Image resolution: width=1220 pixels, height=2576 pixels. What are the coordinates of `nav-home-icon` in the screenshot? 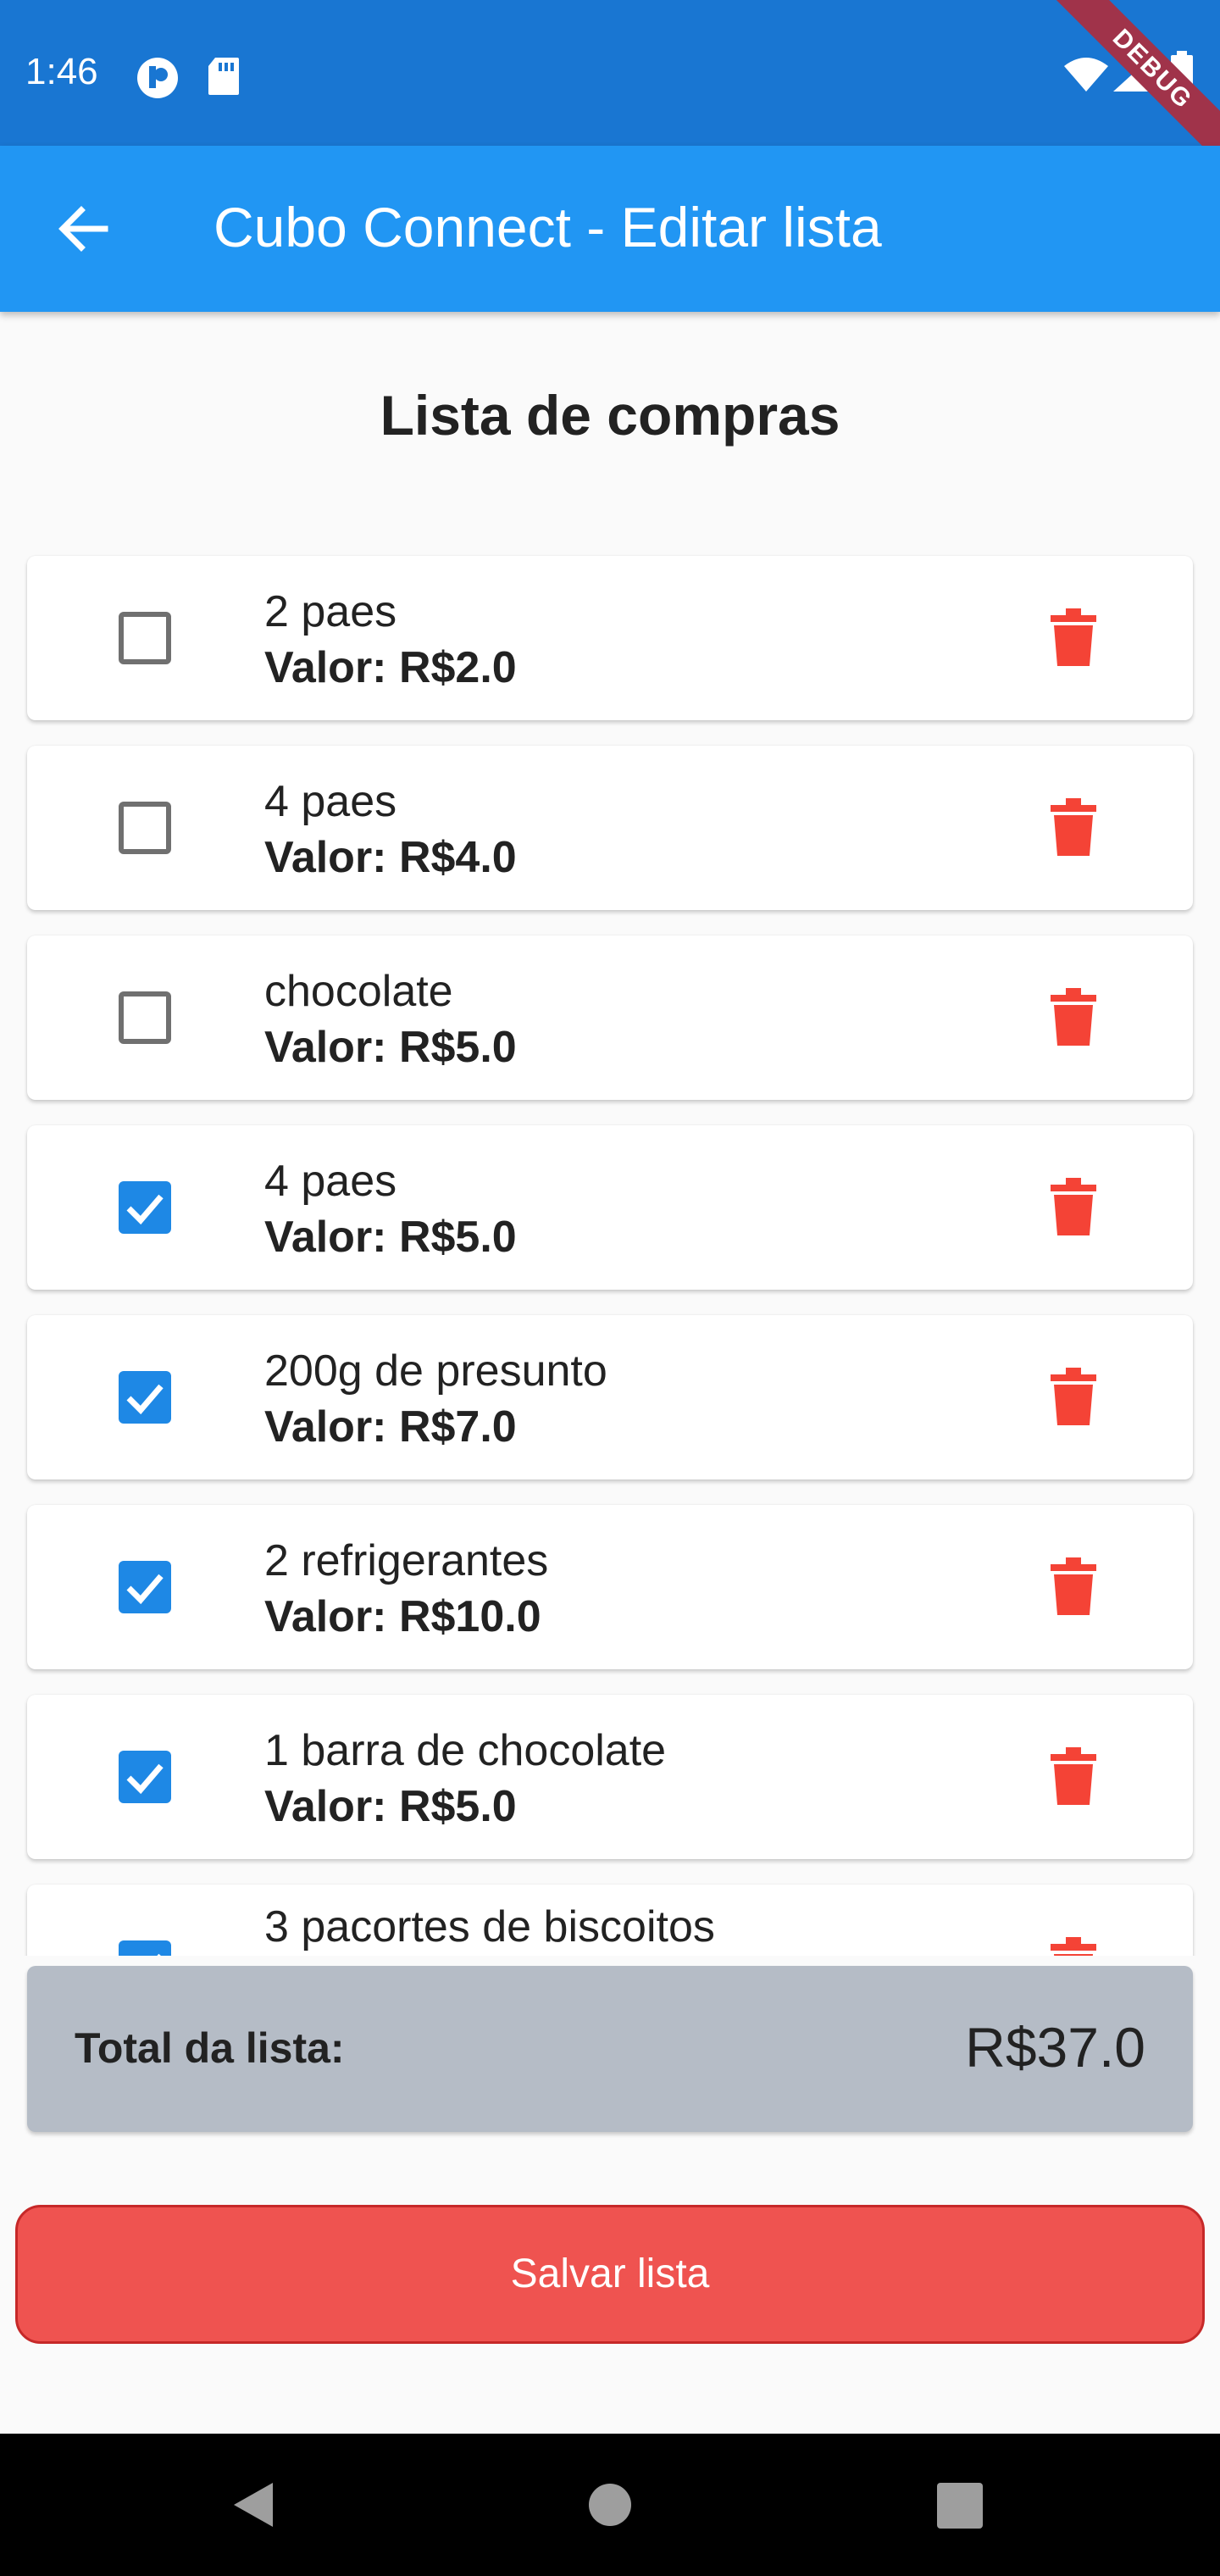 It's located at (610, 2505).